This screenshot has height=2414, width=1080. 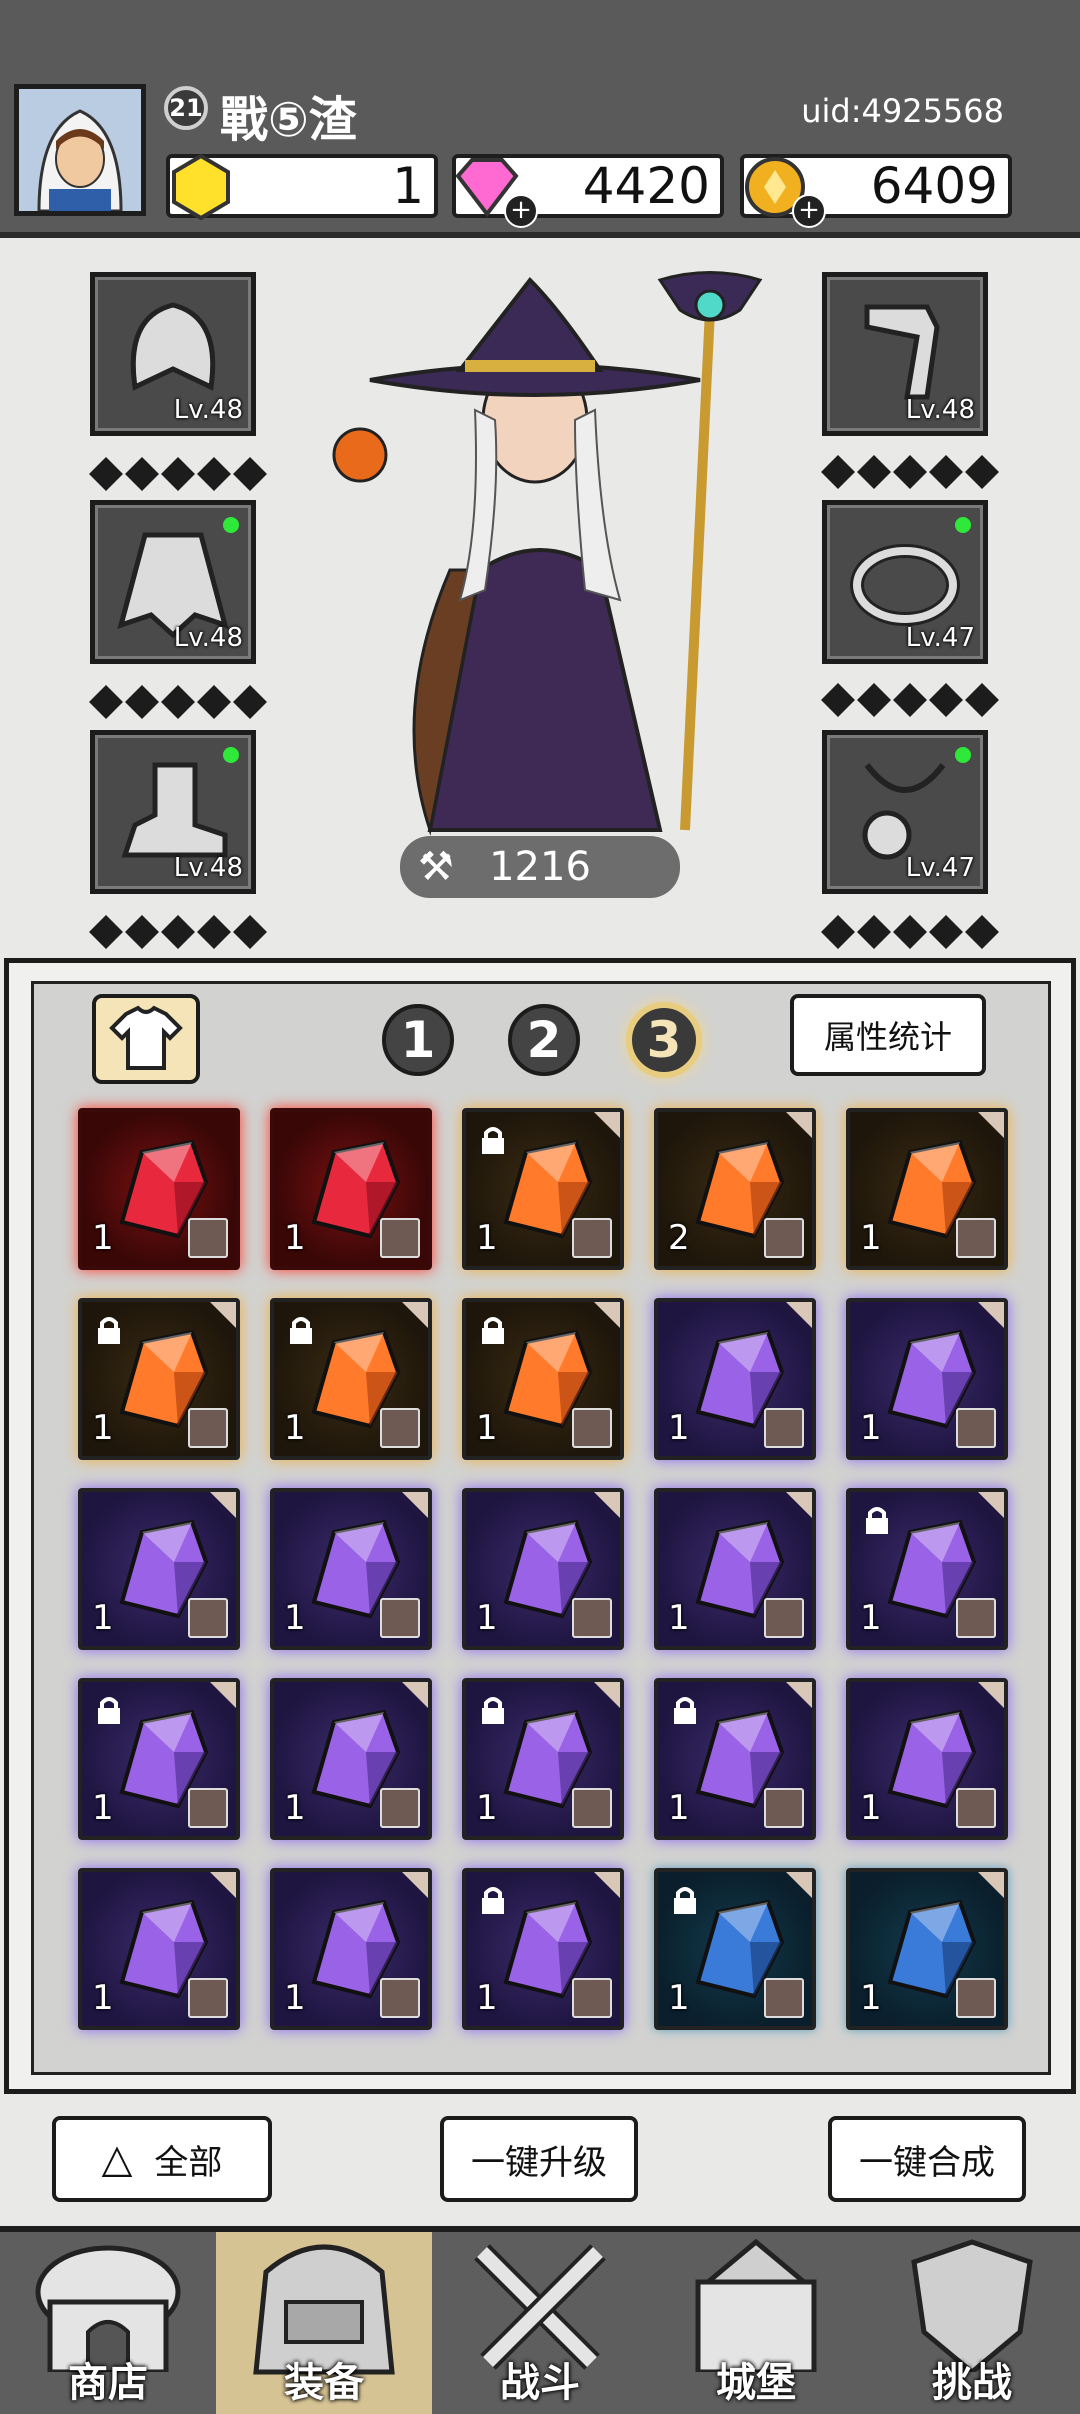 I want to click on shirt-icon, so click(x=146, y=1037).